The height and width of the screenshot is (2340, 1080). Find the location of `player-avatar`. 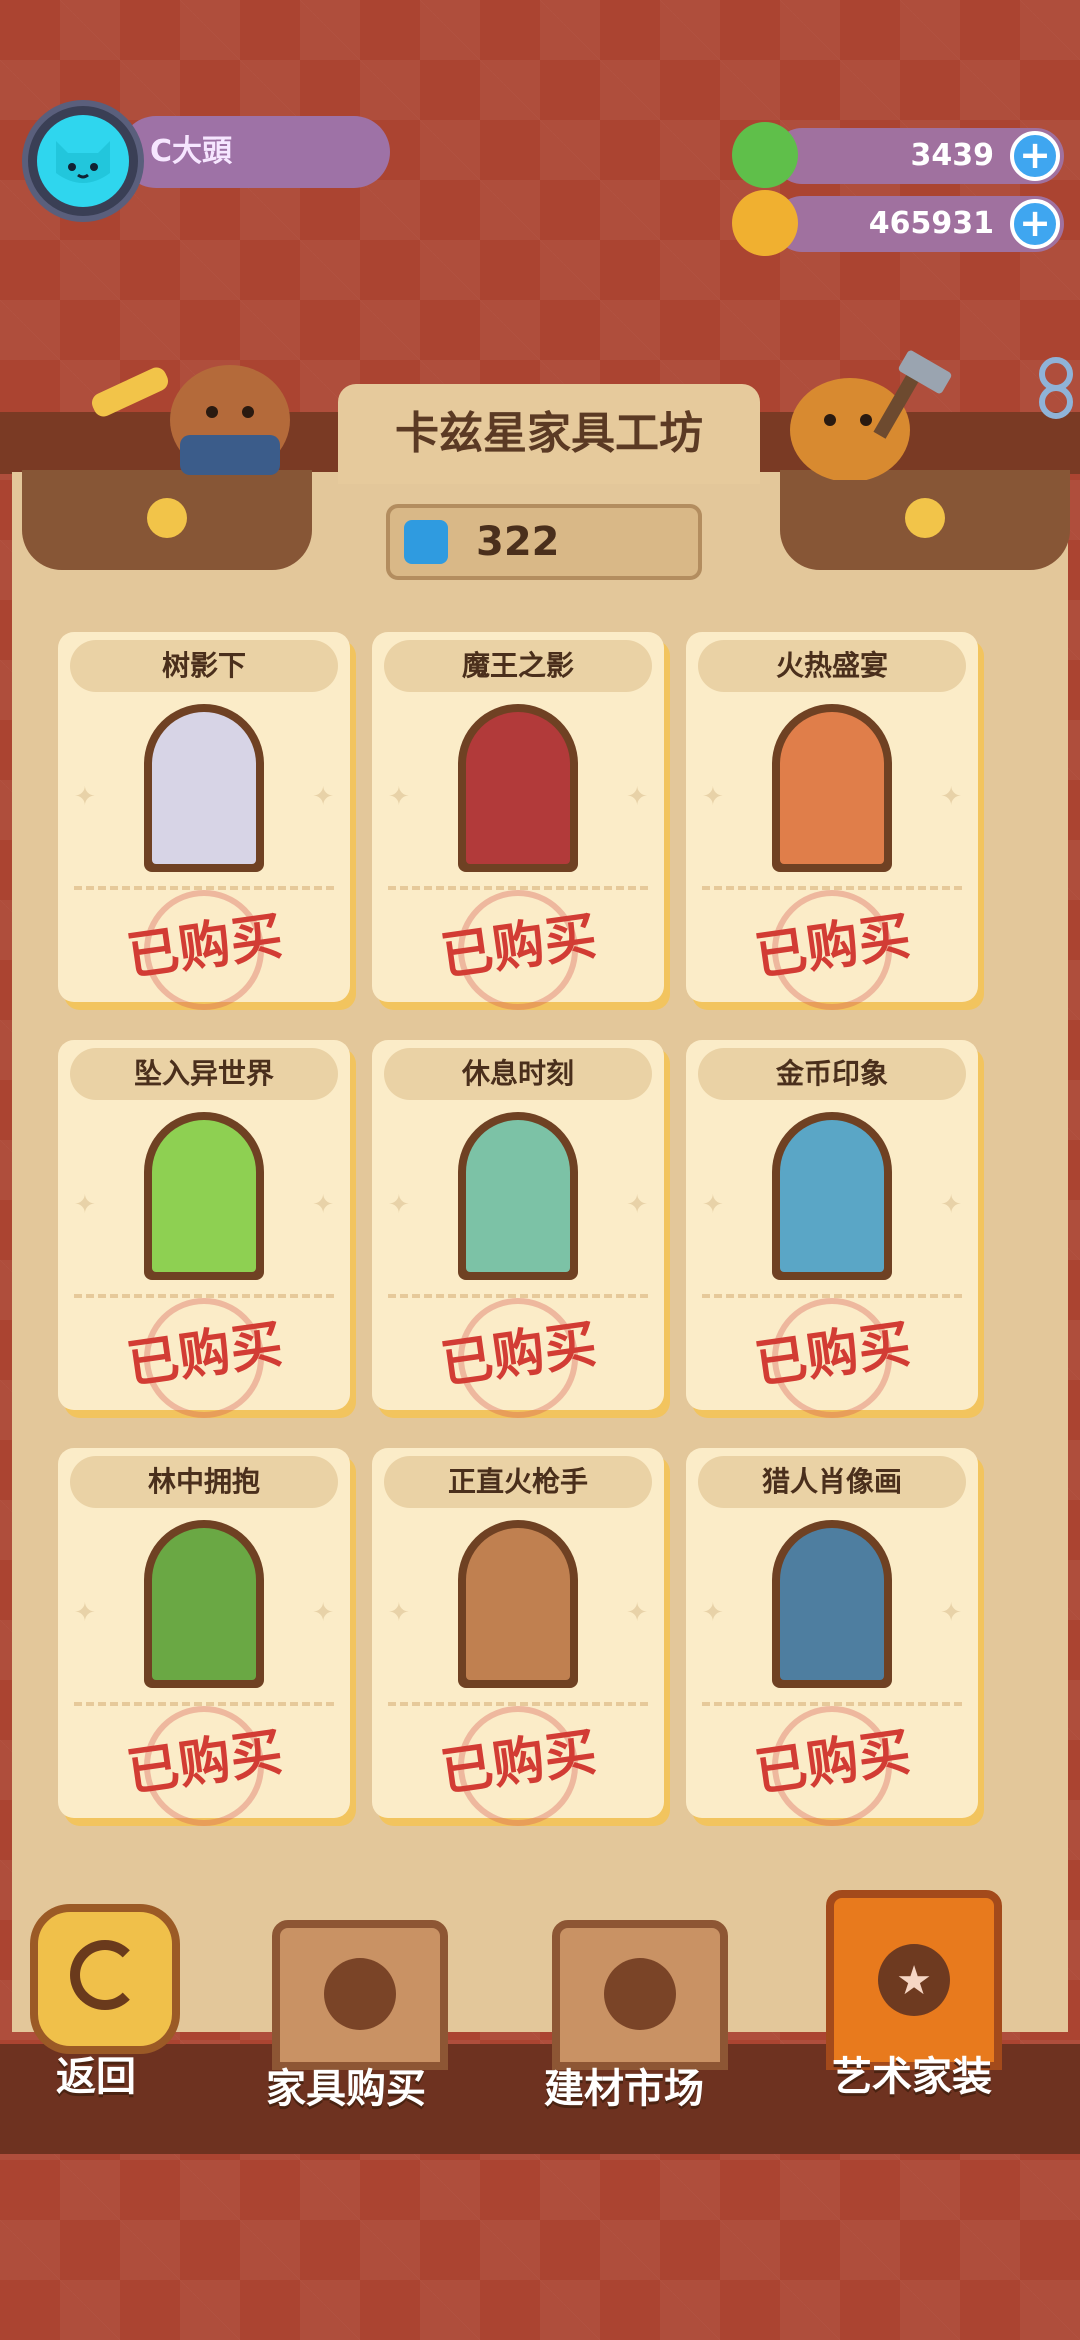

player-avatar is located at coordinates (83, 161).